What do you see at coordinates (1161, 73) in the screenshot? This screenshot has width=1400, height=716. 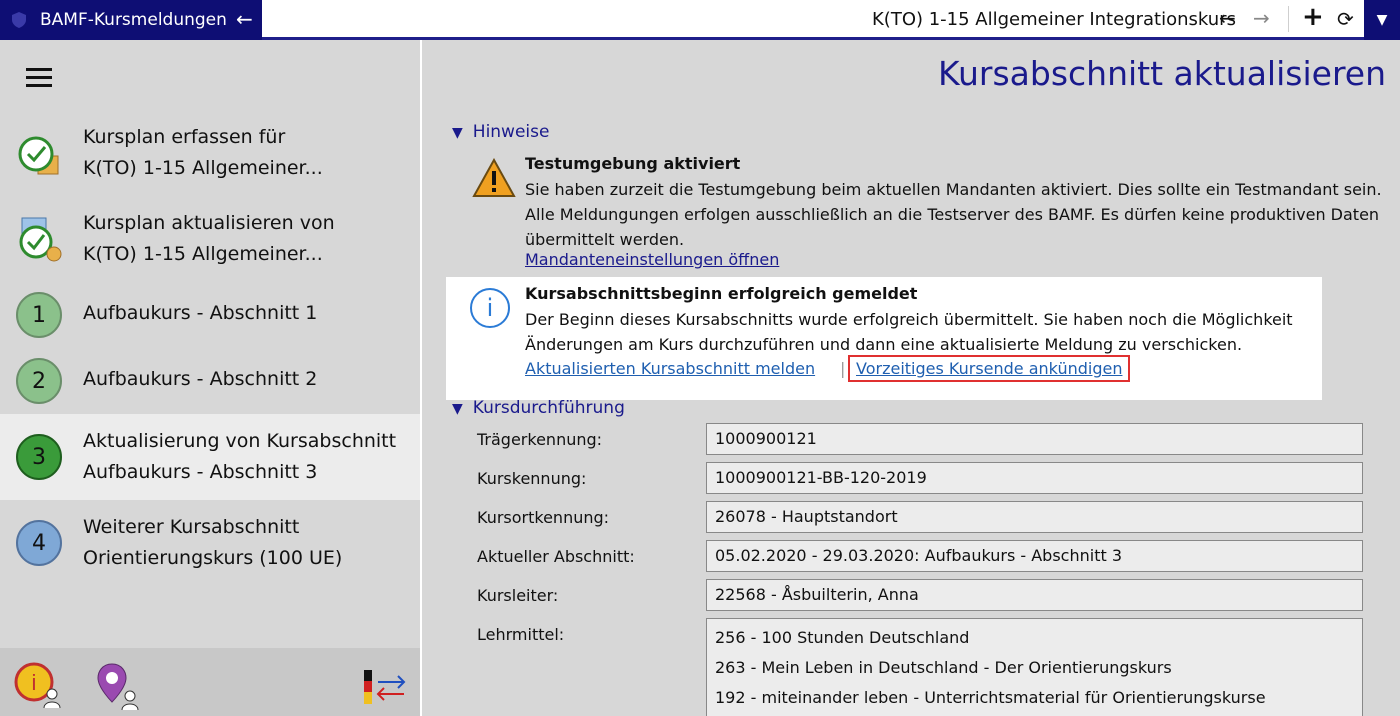 I see `page-title: Kursabschnitt aktualisieren` at bounding box center [1161, 73].